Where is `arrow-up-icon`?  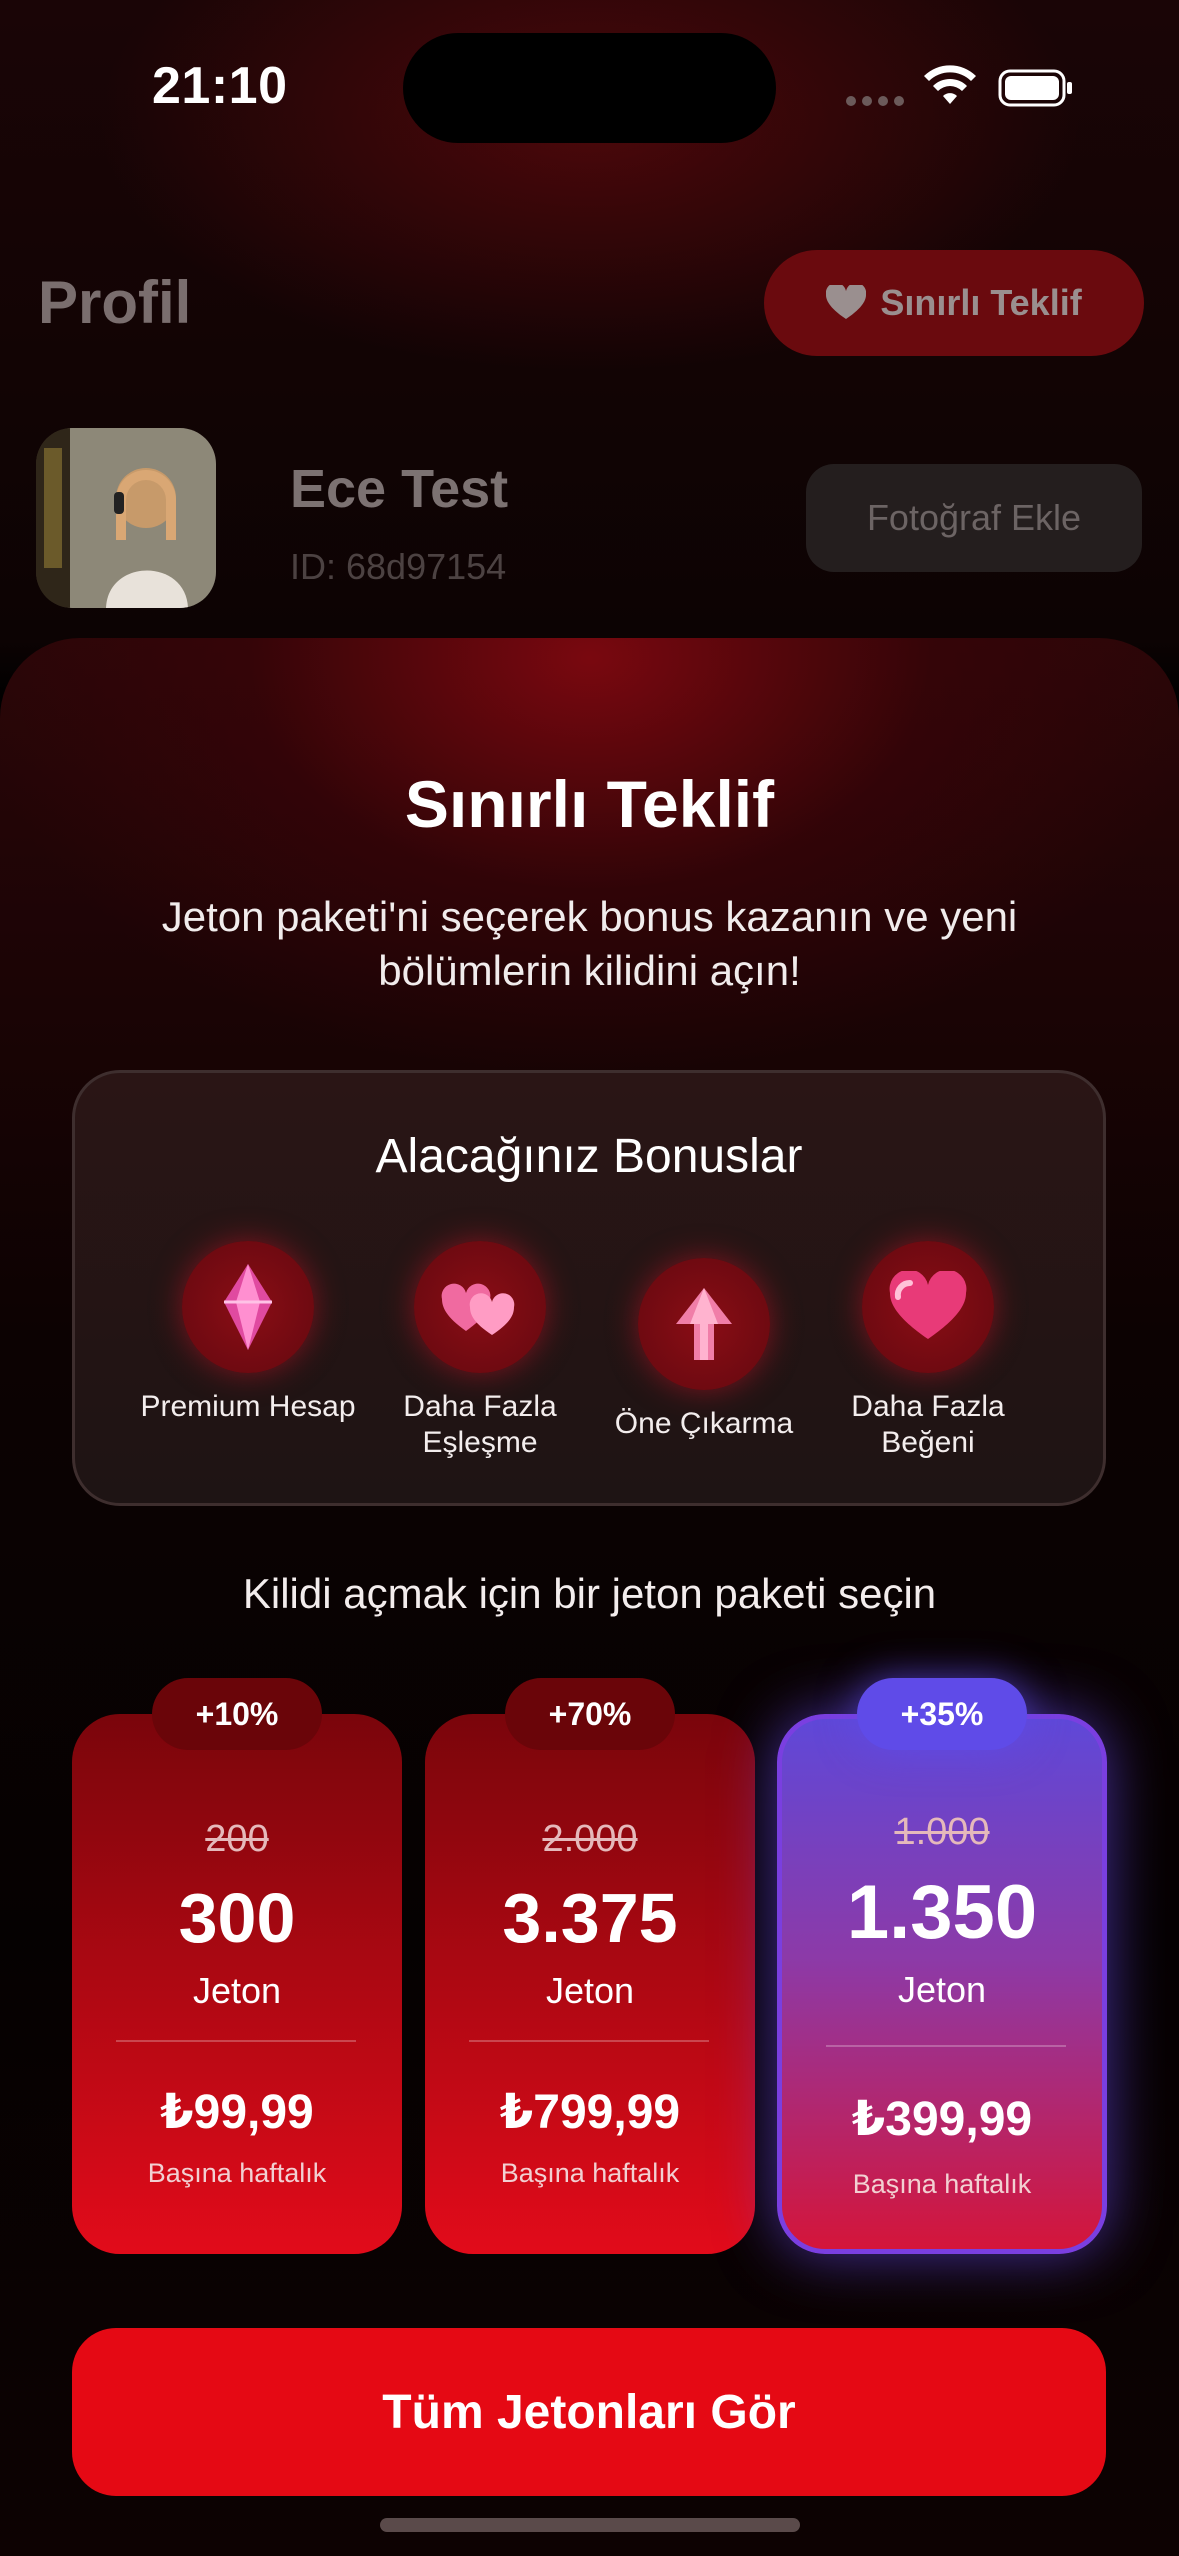
arrow-up-icon is located at coordinates (704, 1324).